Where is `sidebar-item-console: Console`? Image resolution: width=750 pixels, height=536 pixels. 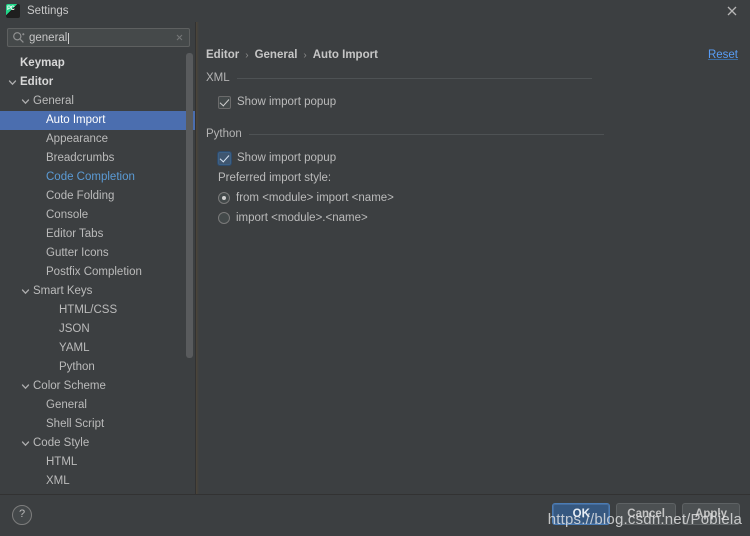
sidebar-item-console: Console is located at coordinates (97, 215).